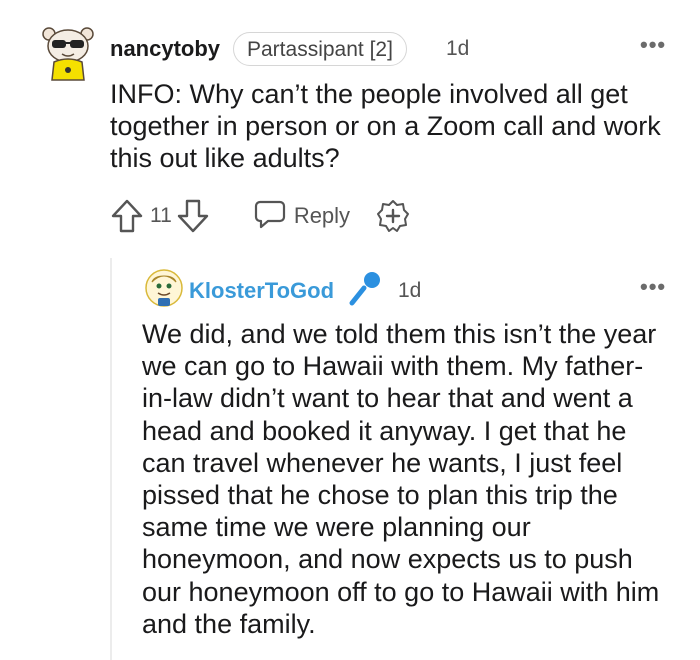 This screenshot has height=660, width=700. I want to click on reply-button: Reply, so click(302, 216).